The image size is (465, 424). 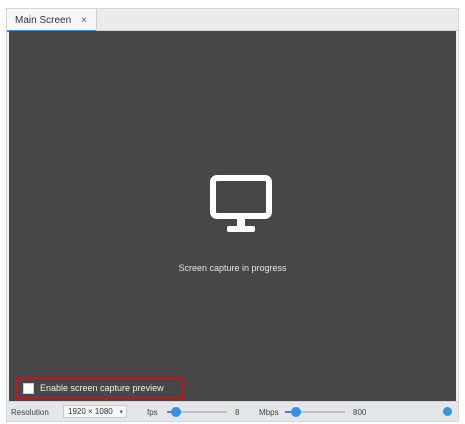 I want to click on fps-value: 8, so click(x=237, y=412).